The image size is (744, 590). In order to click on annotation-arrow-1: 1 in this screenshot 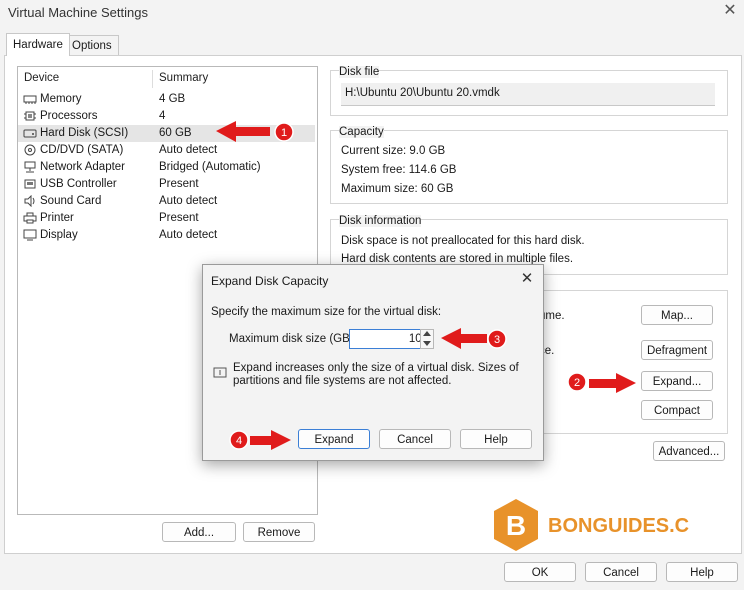, I will do `click(255, 131)`.